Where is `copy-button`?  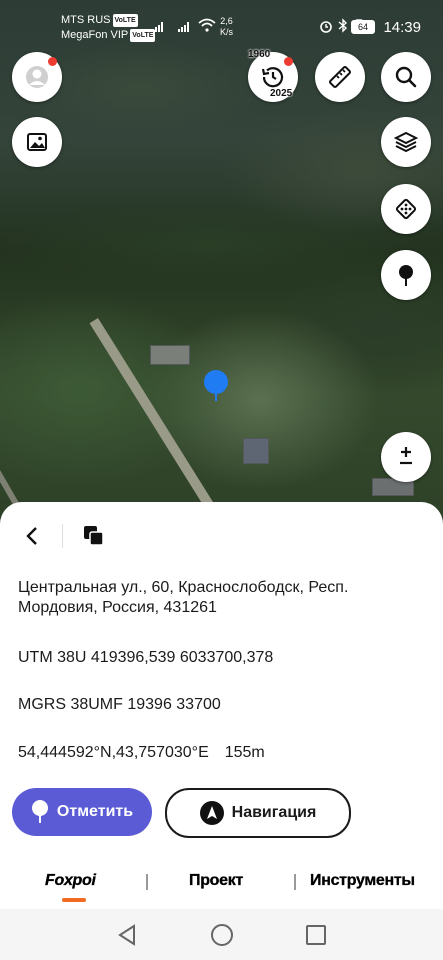
copy-button is located at coordinates (94, 536).